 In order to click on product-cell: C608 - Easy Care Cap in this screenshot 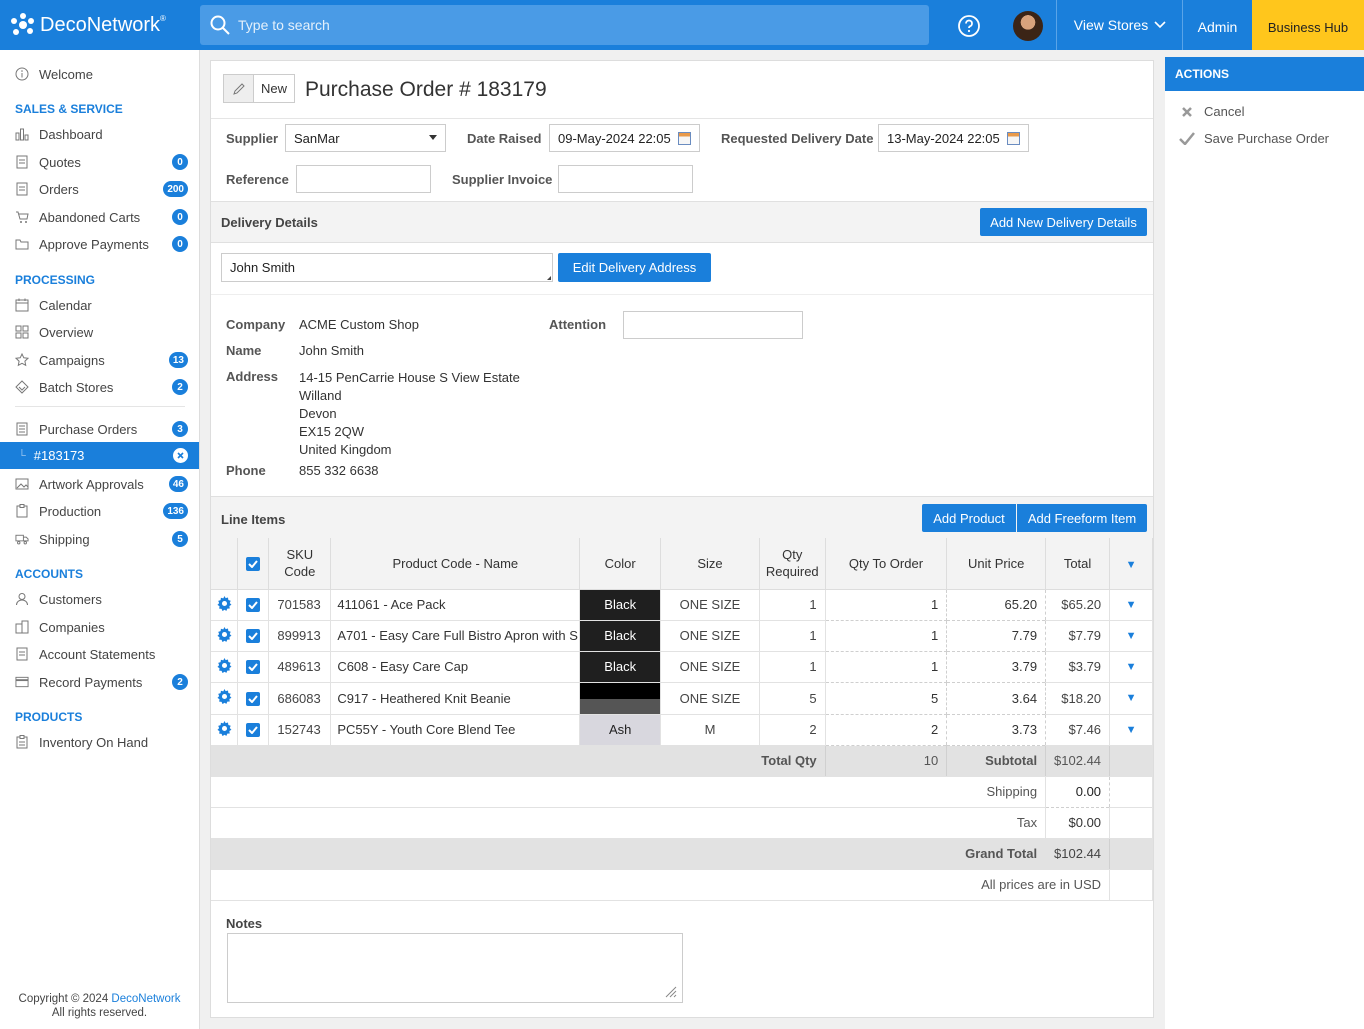, I will do `click(455, 667)`.